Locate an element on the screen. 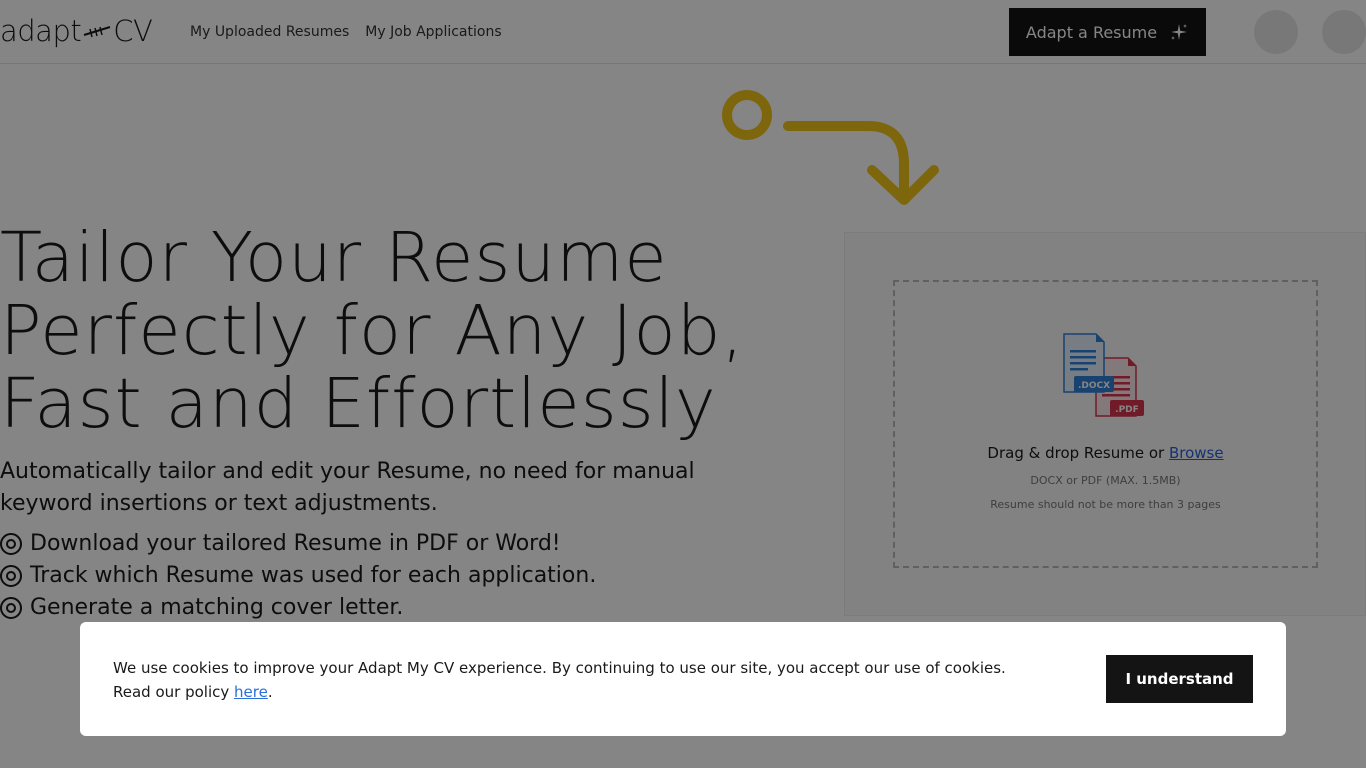 This screenshot has height=768, width=1366. cookie-policy-prefix: Read our policy is located at coordinates (171, 692).